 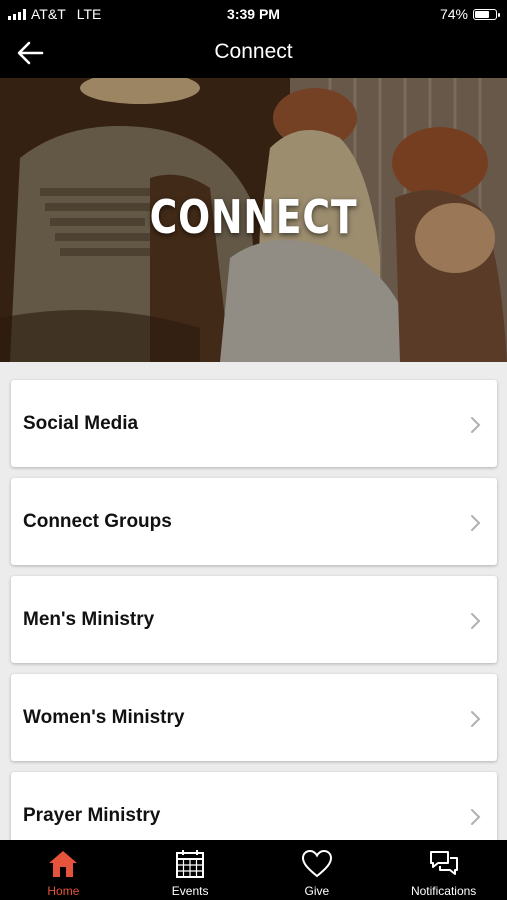 What do you see at coordinates (254, 521) in the screenshot?
I see `menu-item-connect-groups: Connect Groups` at bounding box center [254, 521].